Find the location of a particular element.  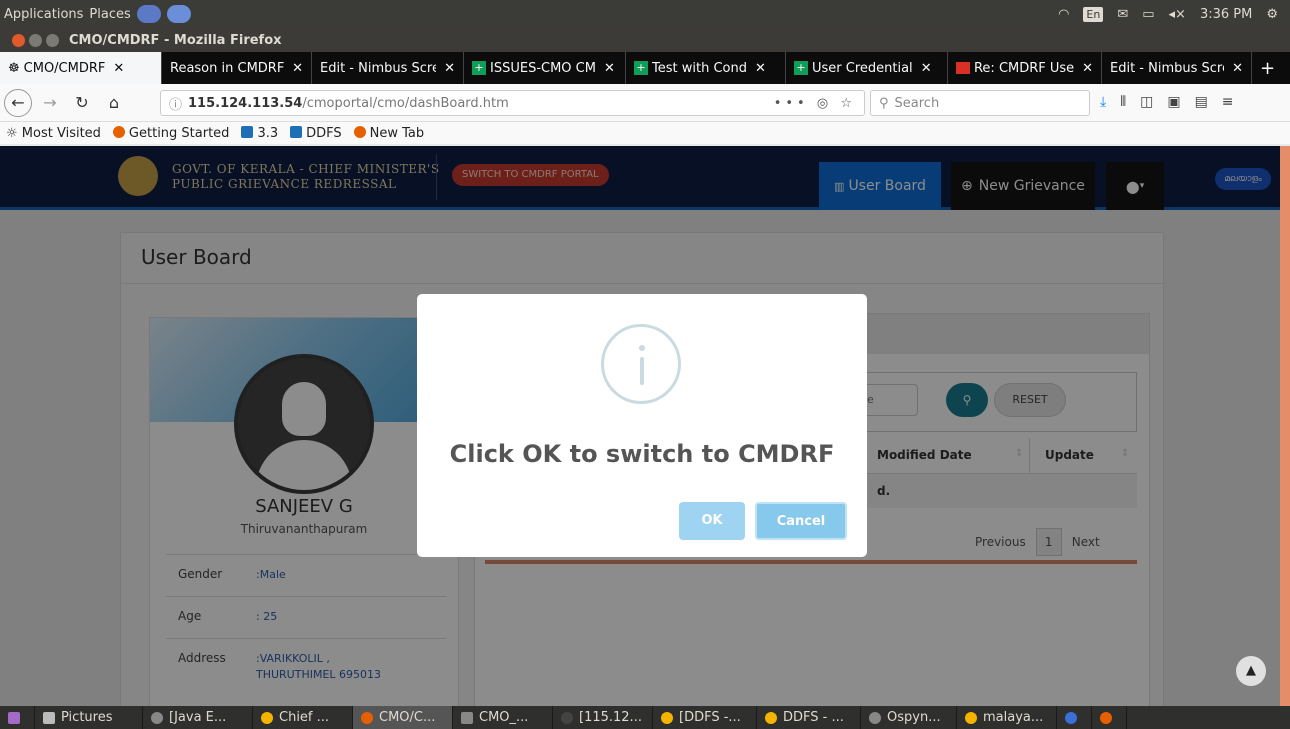

power-icon: ⚙ is located at coordinates (1272, 14).